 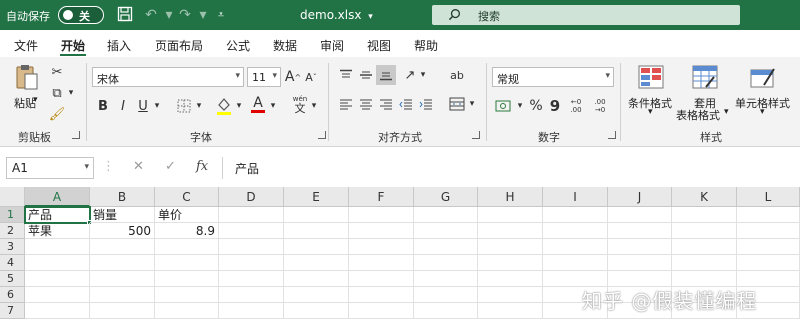 I want to click on cell-c6, so click(x=187, y=295).